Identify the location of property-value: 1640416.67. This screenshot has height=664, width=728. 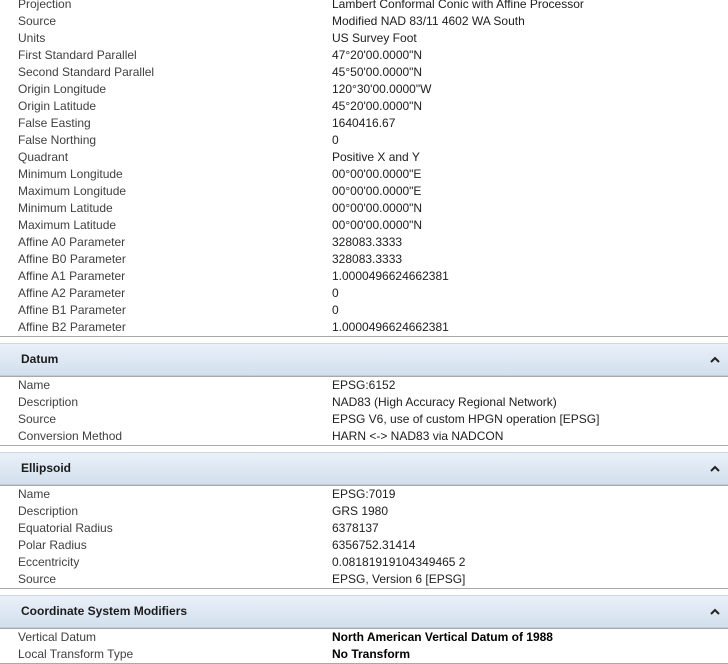
(364, 123).